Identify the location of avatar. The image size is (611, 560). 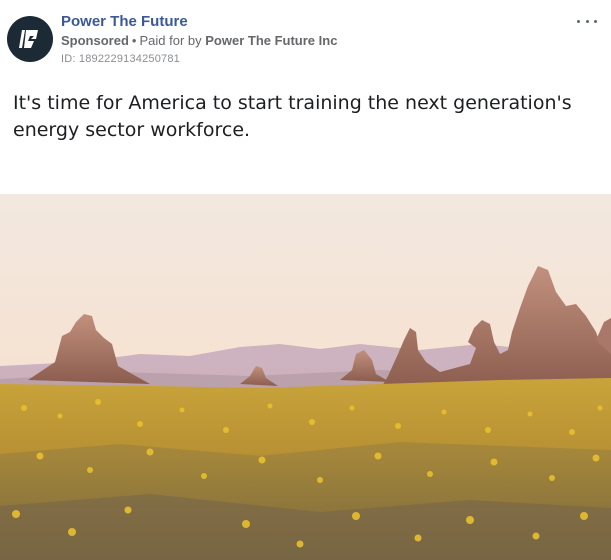
(30, 39).